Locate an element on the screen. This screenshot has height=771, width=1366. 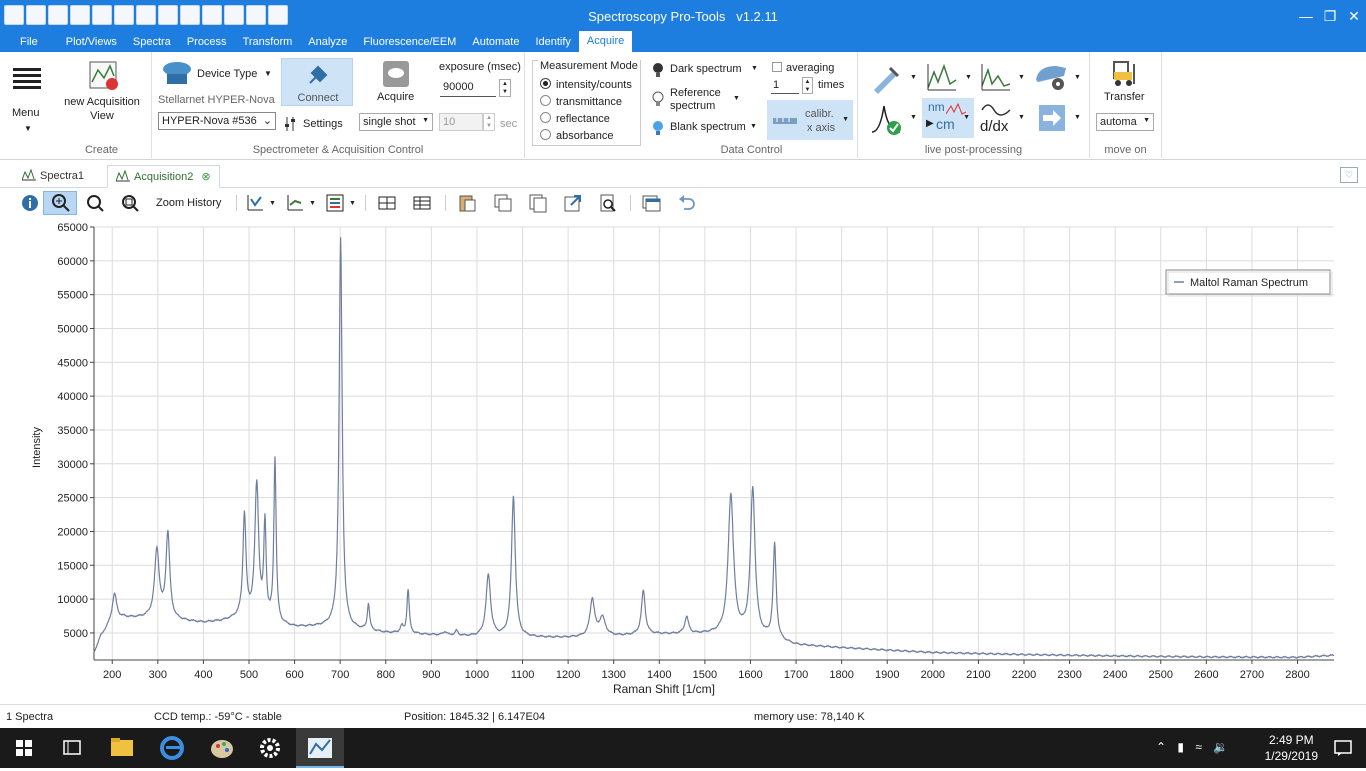
averaging-input: 1 is located at coordinates (785, 86).